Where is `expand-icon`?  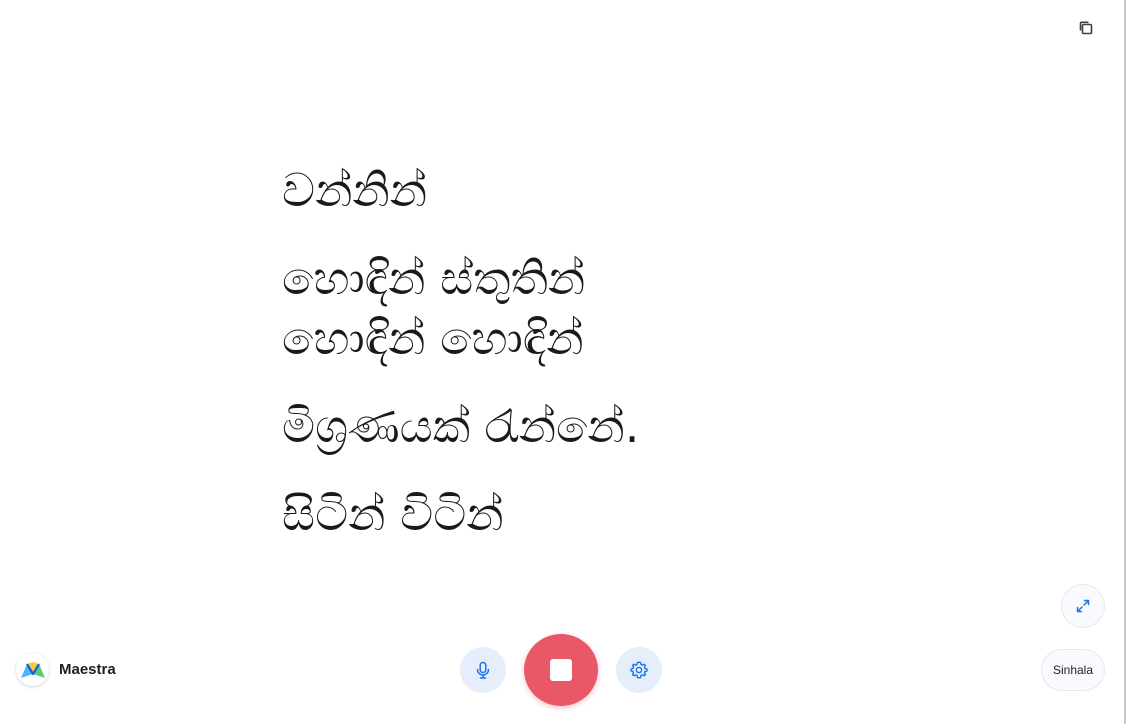 expand-icon is located at coordinates (1083, 606).